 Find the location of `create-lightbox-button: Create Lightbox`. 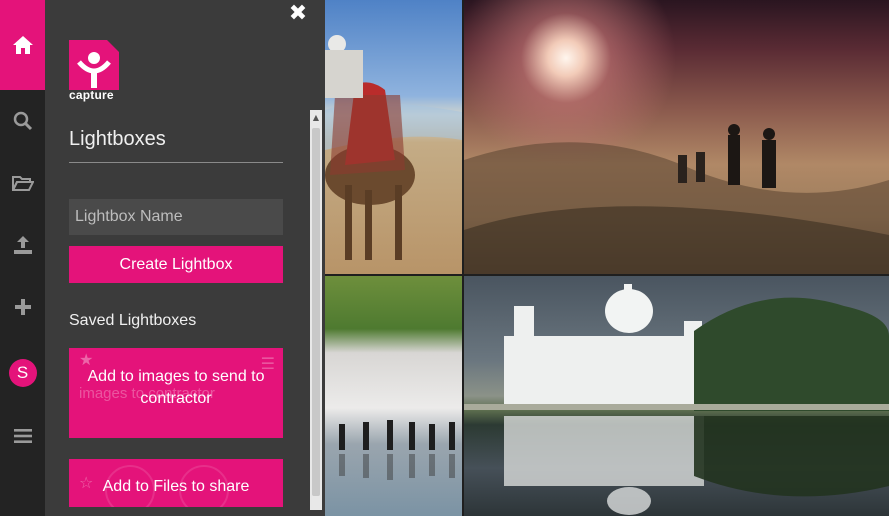

create-lightbox-button: Create Lightbox is located at coordinates (176, 264).